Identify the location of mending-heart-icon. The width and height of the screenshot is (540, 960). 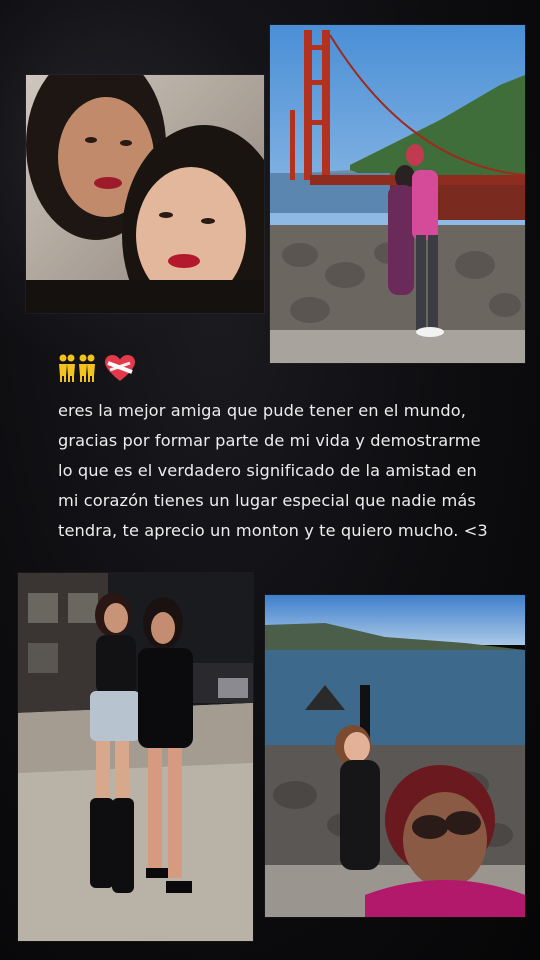
(120, 368).